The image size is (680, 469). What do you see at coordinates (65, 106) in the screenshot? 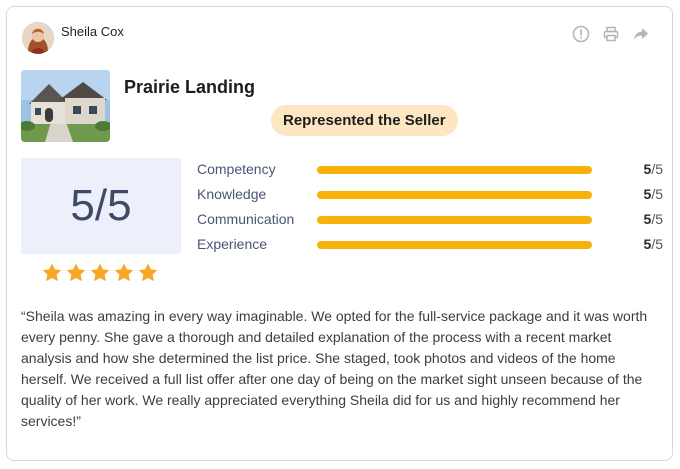
I see `property-photo` at bounding box center [65, 106].